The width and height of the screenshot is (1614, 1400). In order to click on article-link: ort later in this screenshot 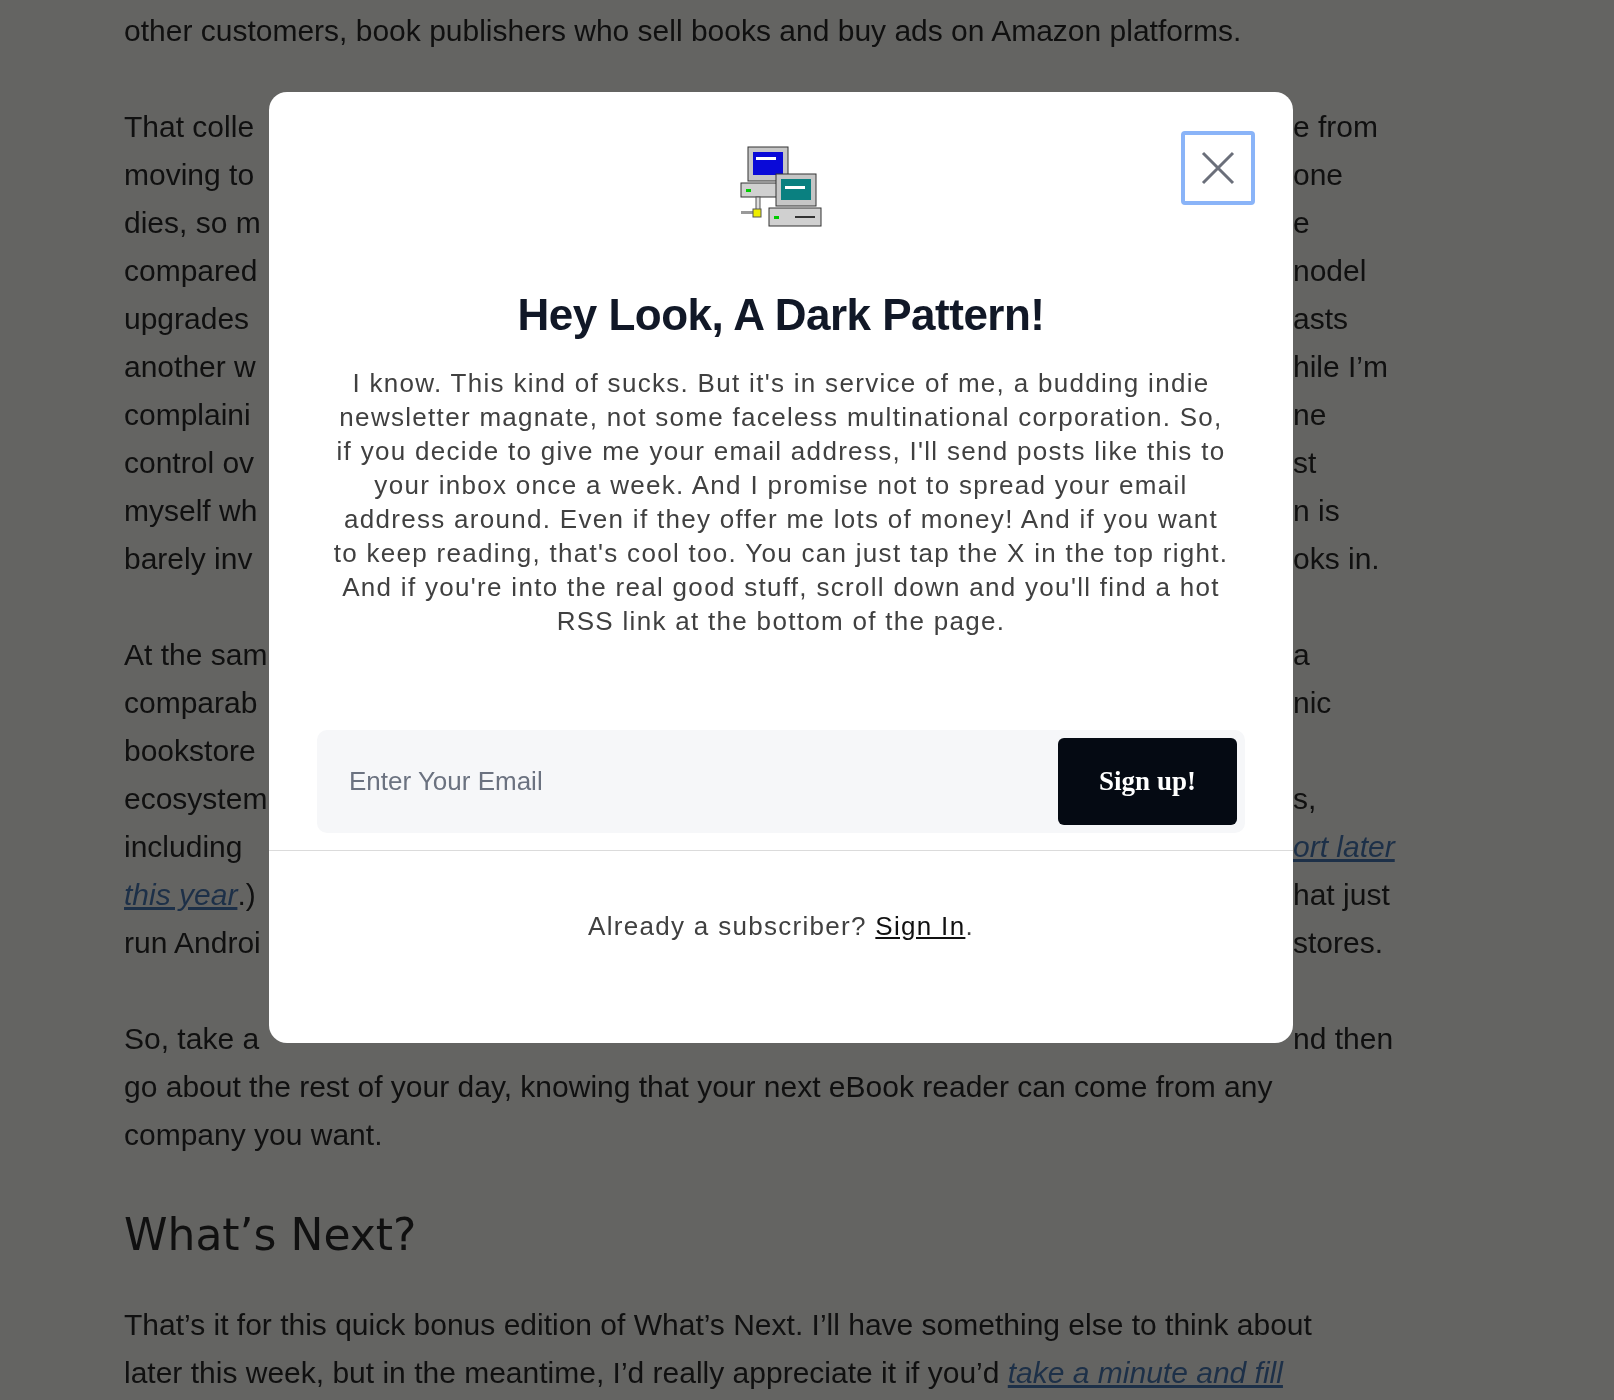, I will do `click(1344, 846)`.